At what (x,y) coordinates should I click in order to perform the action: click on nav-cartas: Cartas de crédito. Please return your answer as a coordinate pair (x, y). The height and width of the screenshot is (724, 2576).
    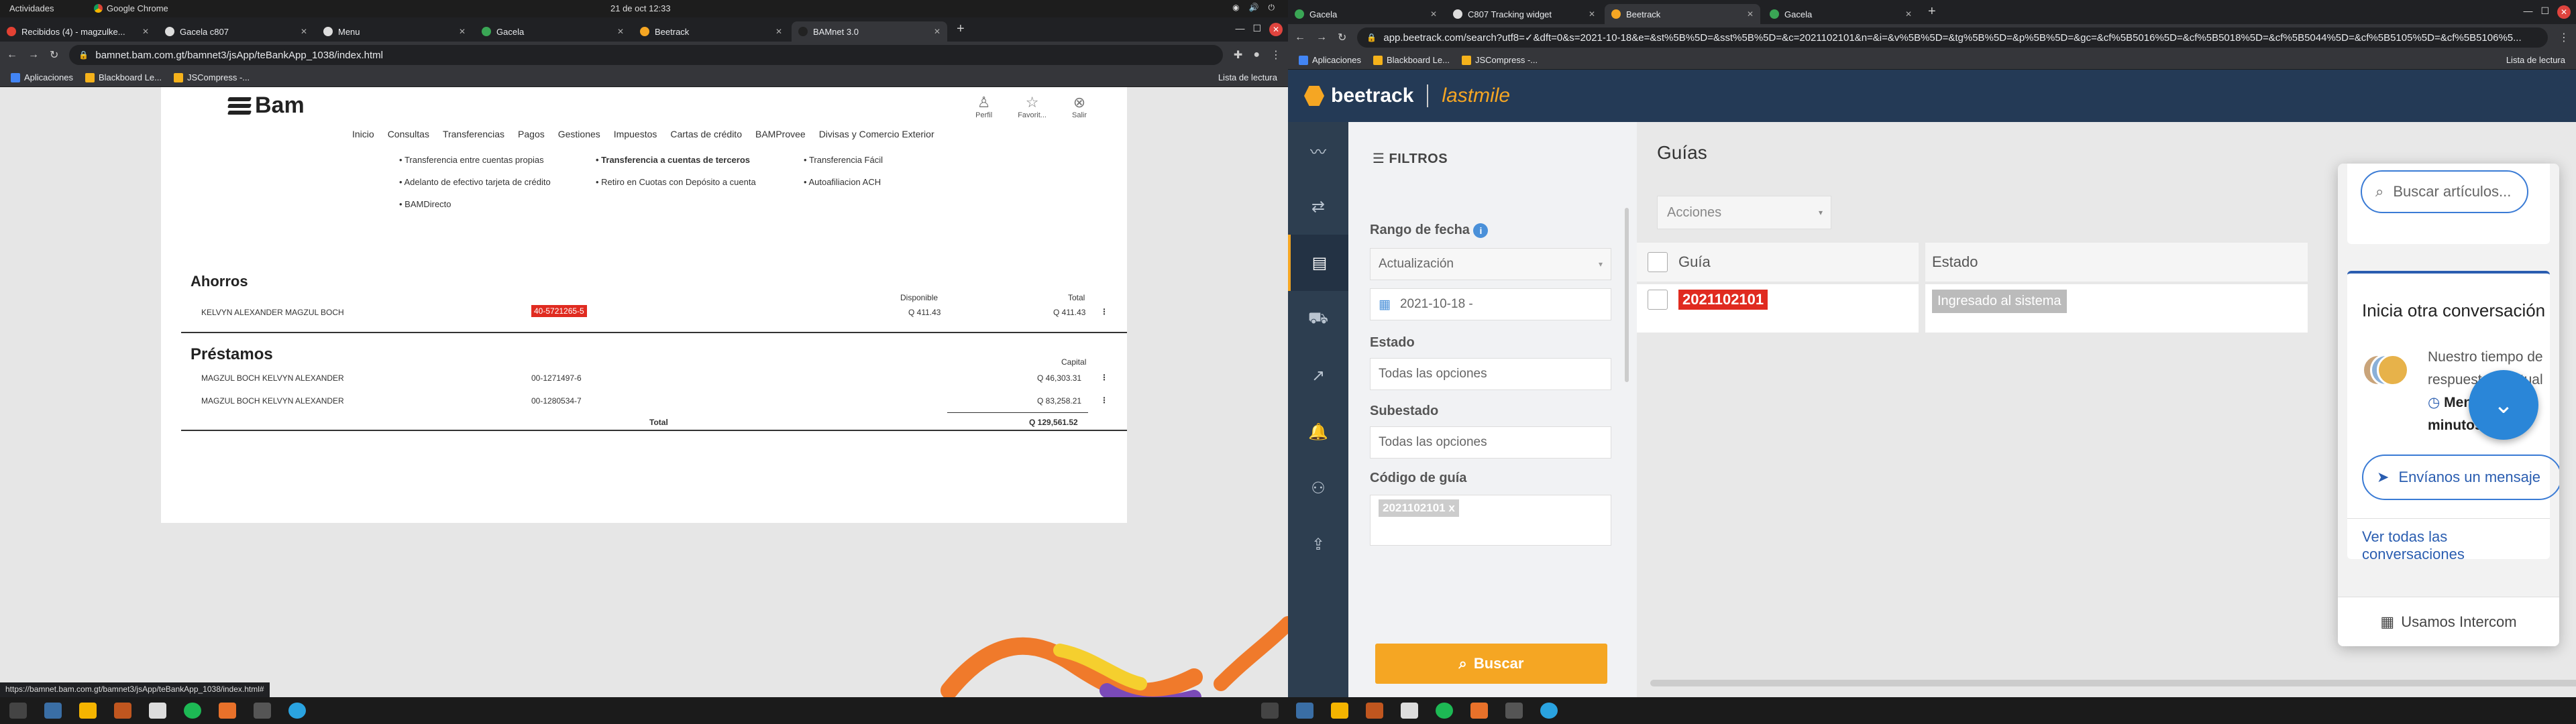
    Looking at the image, I should click on (706, 134).